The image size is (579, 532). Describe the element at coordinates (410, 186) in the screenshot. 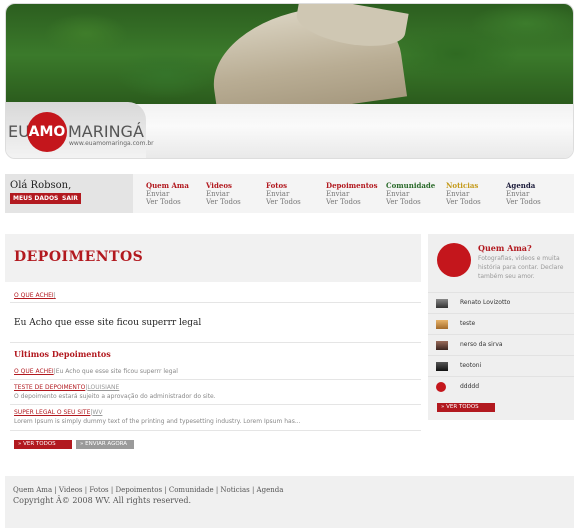

I see `nav-title: Comunidade` at that location.